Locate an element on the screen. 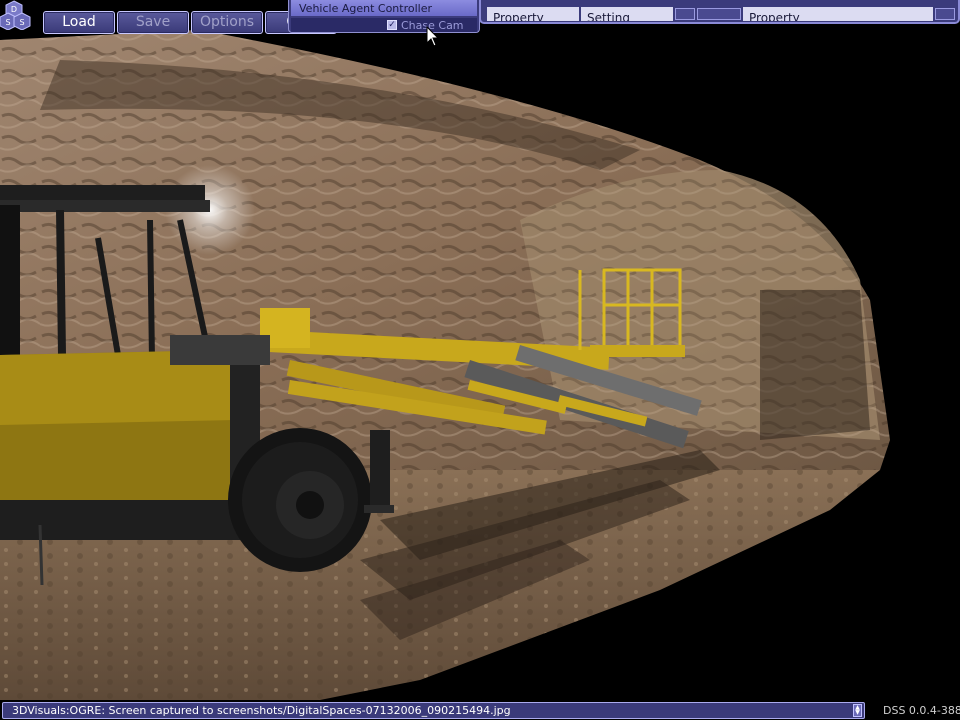 This screenshot has height=720, width=960. chase-cam-checkbox: ✓ is located at coordinates (392, 25).